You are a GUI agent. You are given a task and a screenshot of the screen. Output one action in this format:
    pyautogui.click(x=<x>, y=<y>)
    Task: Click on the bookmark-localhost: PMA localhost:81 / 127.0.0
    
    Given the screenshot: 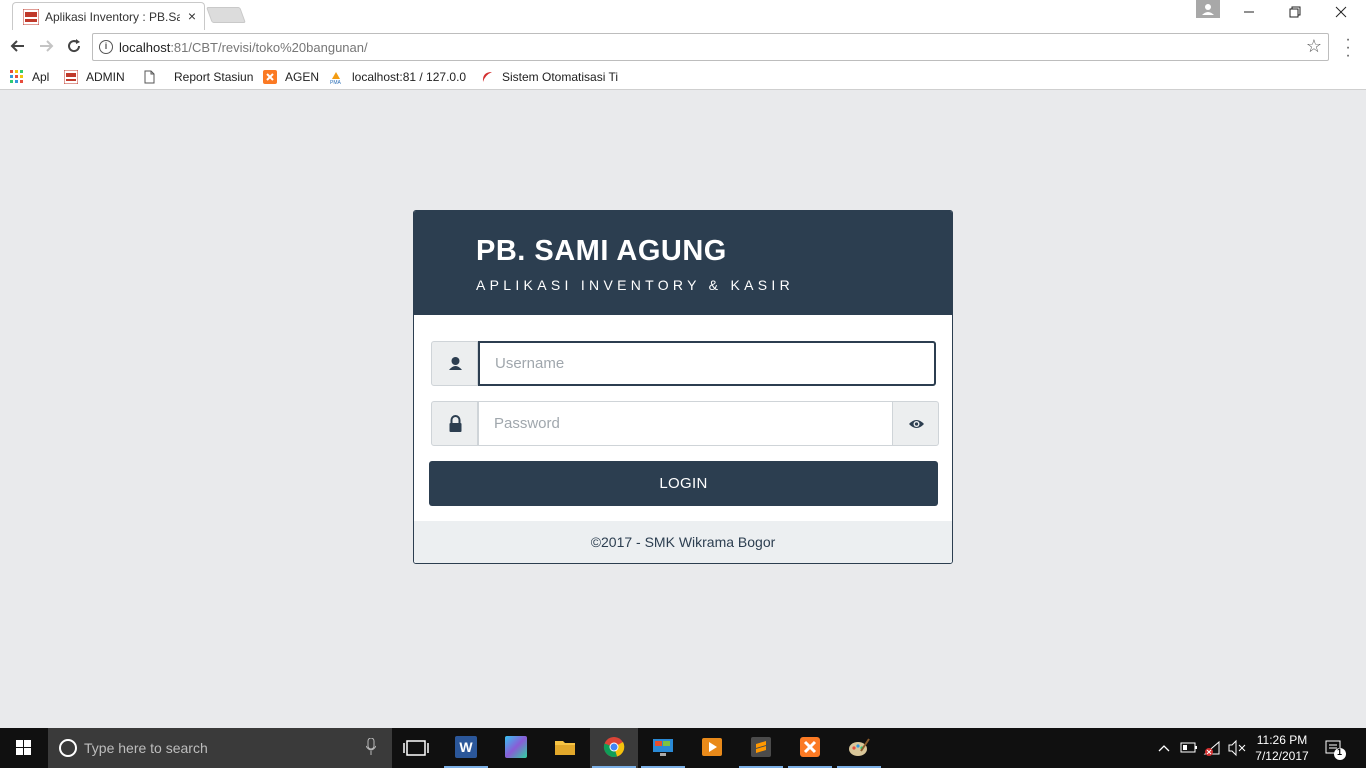 What is the action you would take?
    pyautogui.click(x=398, y=77)
    